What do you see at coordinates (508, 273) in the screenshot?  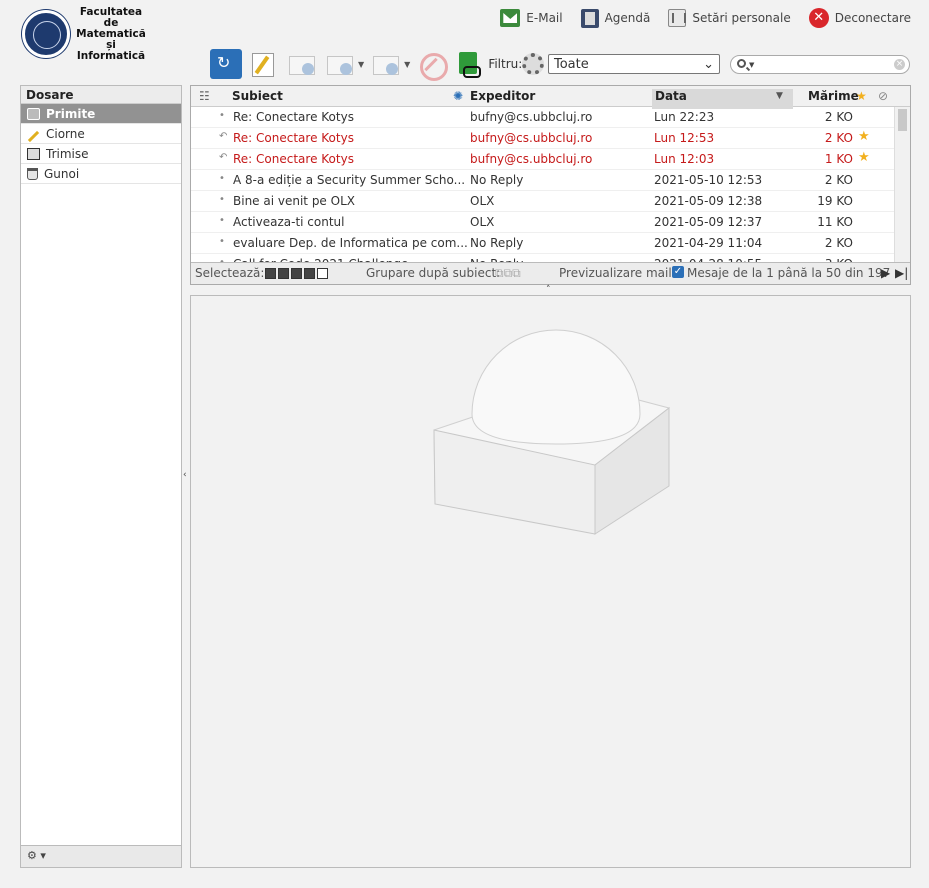 I see `group-icons: ⧉⧉⧉` at bounding box center [508, 273].